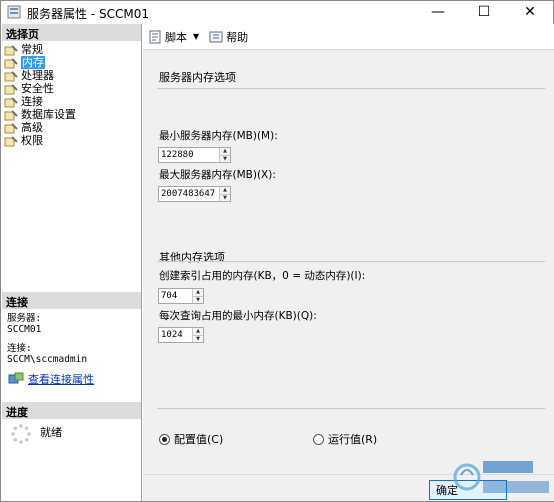  Describe the element at coordinates (37, 75) in the screenshot. I see `sidebar-item-label: 处理器` at that location.